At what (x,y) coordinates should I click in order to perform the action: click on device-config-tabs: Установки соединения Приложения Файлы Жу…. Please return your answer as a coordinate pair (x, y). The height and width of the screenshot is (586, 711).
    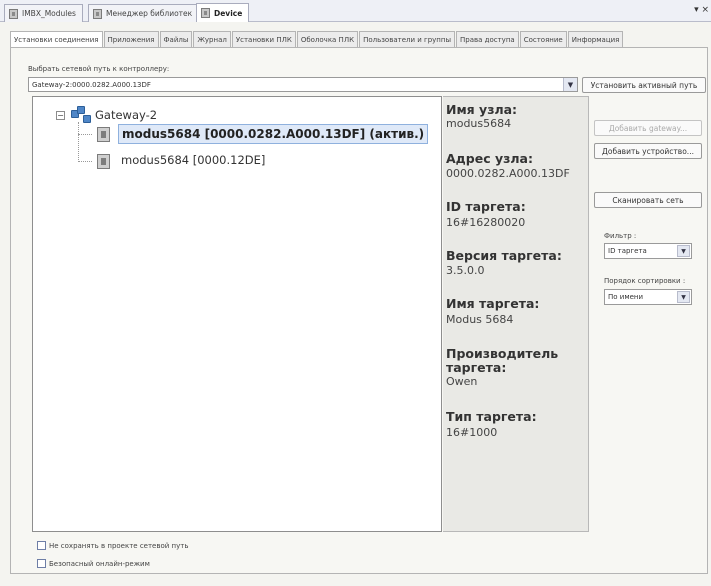
    Looking at the image, I should click on (317, 39).